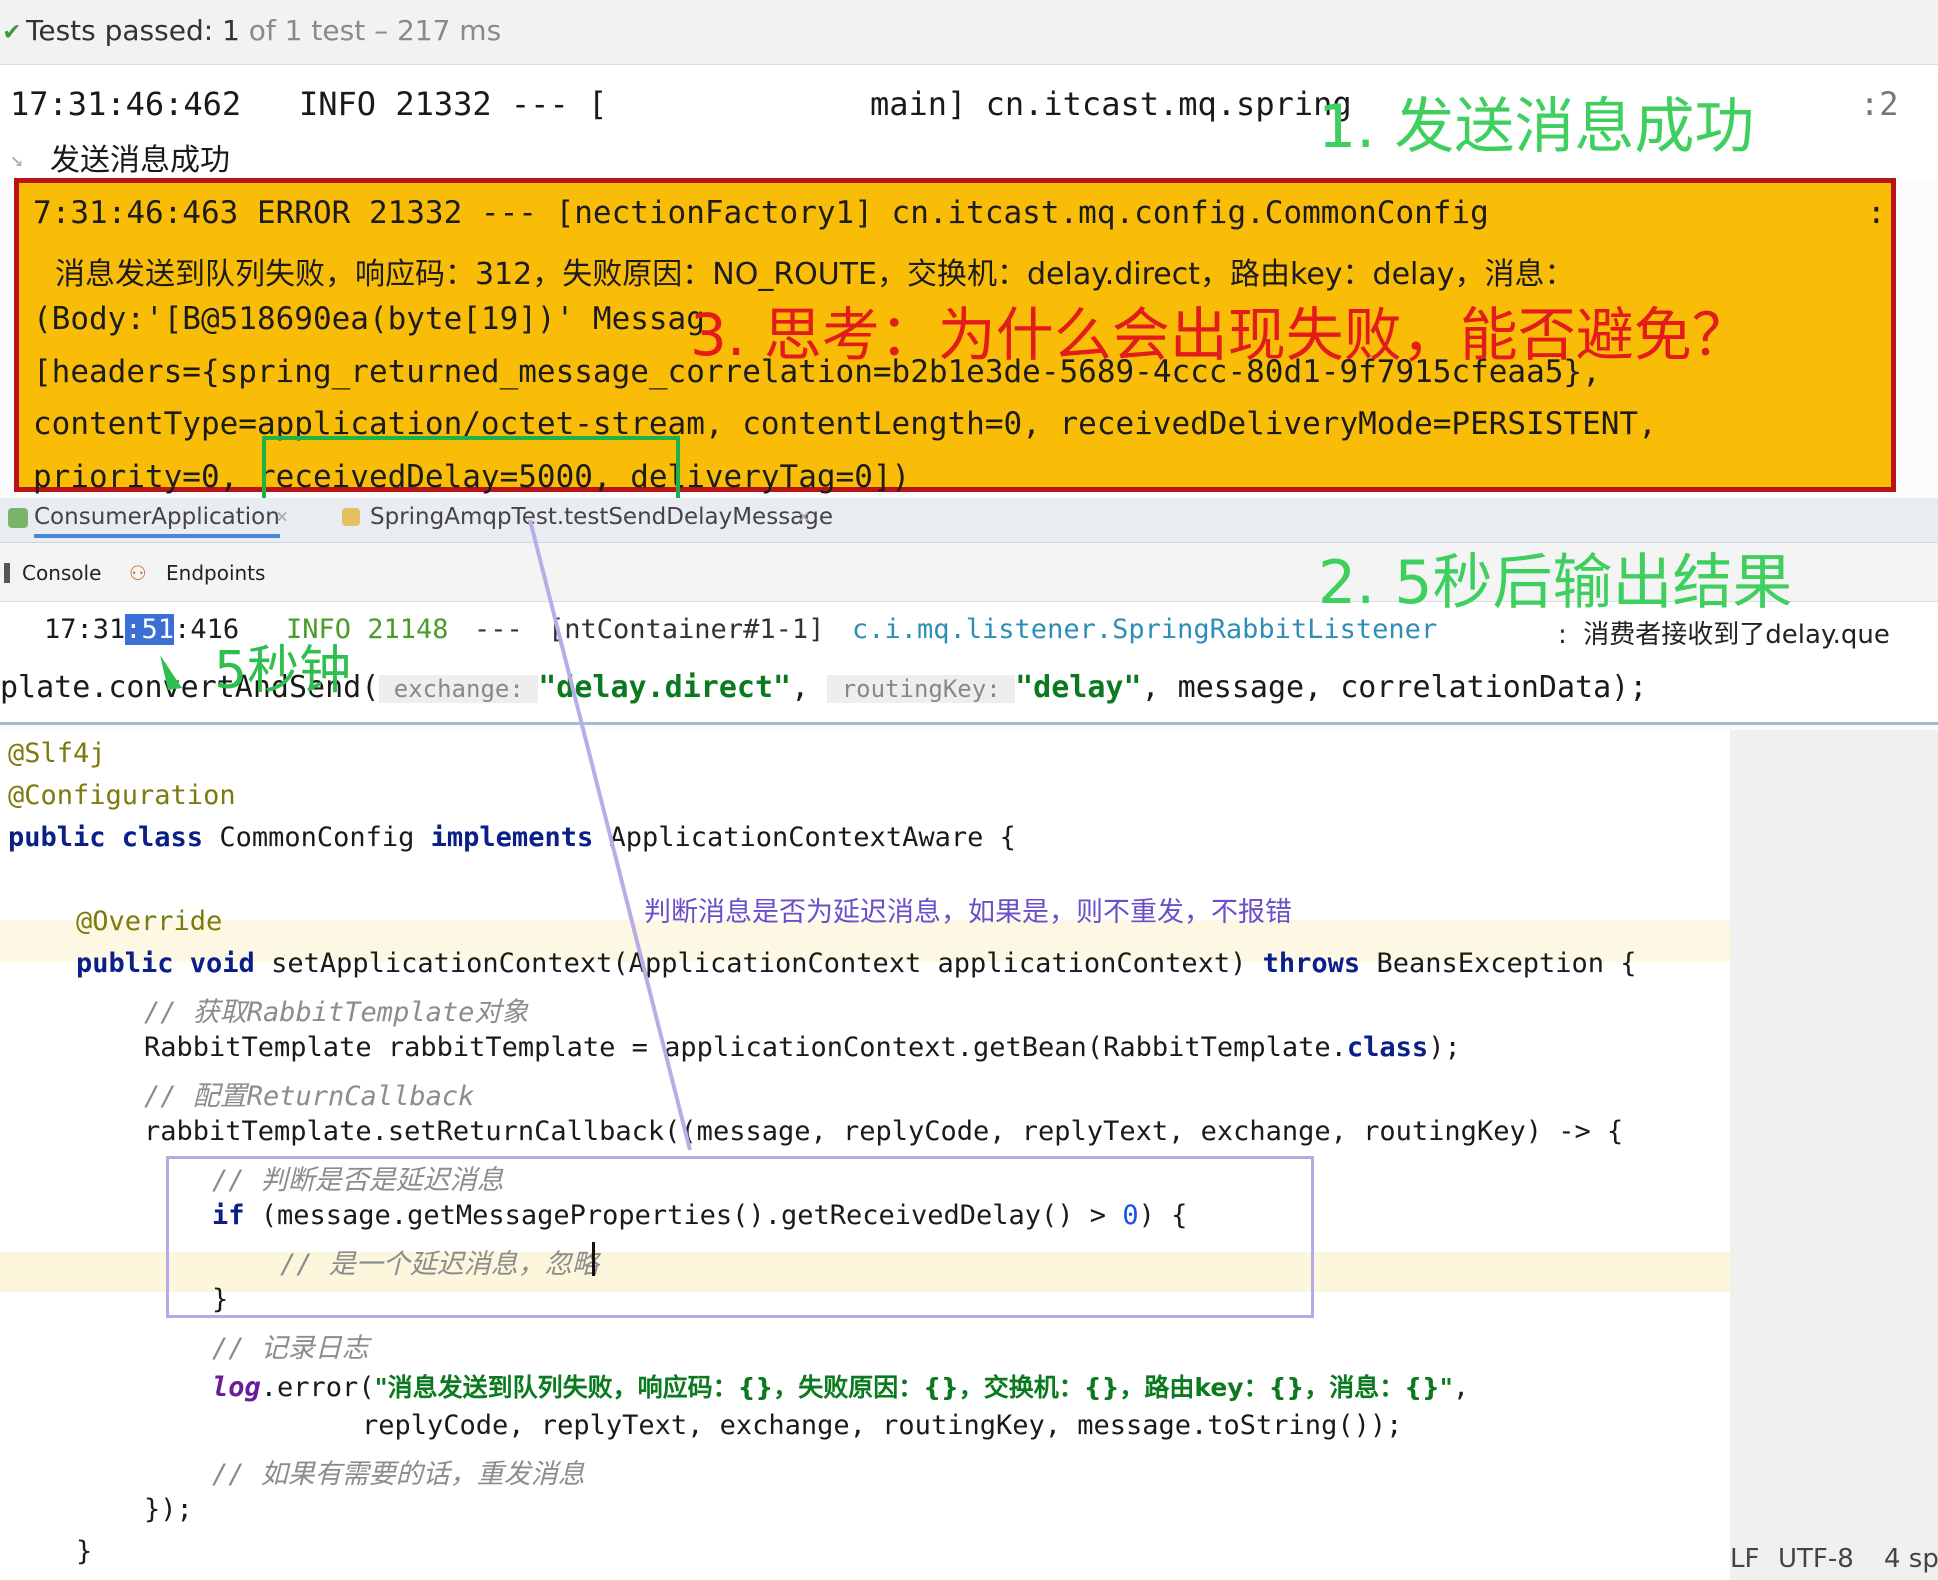 The height and width of the screenshot is (1580, 1938). Describe the element at coordinates (1536, 127) in the screenshot. I see `annotation-send-success: 1. 发送消息成功` at that location.